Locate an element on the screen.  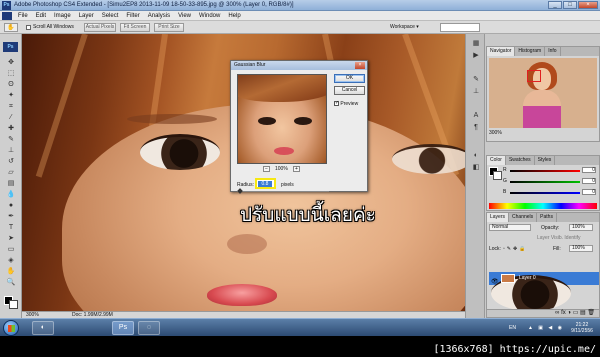
gradient-tool-icon: ▤ is located at coordinates (11, 183).